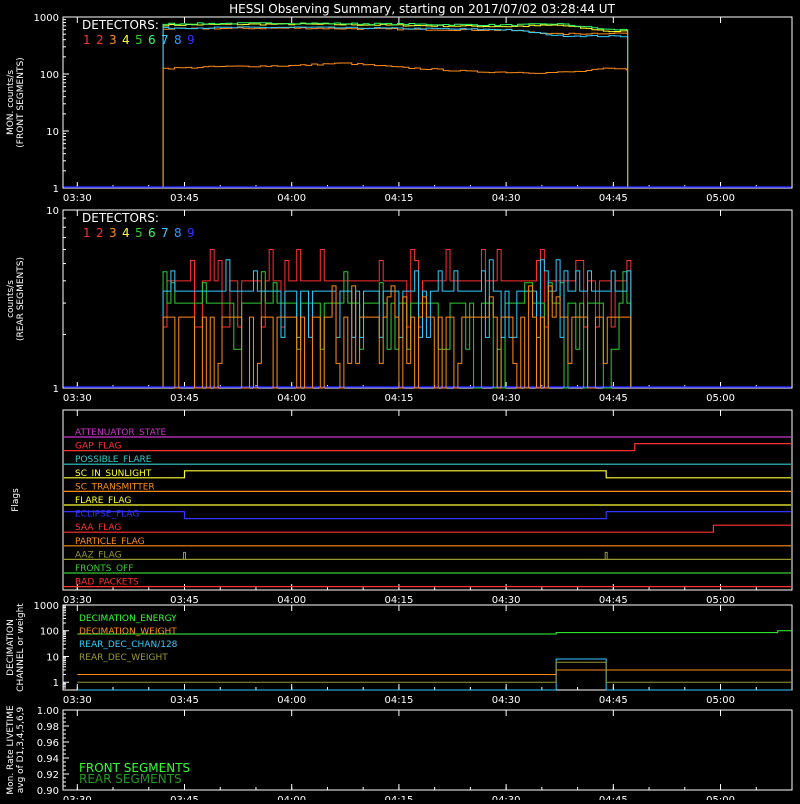 This screenshot has height=804, width=800. What do you see at coordinates (128, 619) in the screenshot?
I see `decimation-legend-item: DECIMATION_ENERGY` at bounding box center [128, 619].